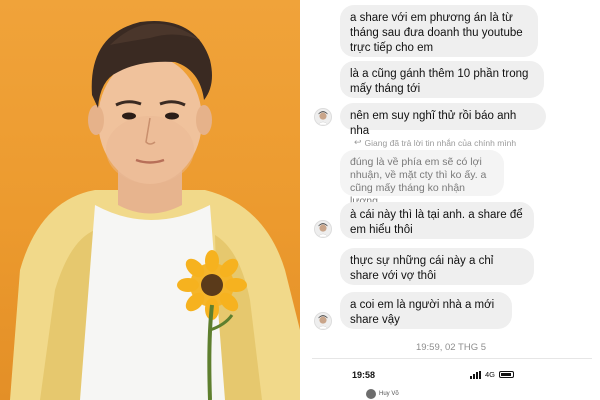 The width and height of the screenshot is (600, 400). I want to click on screenshot-separator, so click(452, 358).